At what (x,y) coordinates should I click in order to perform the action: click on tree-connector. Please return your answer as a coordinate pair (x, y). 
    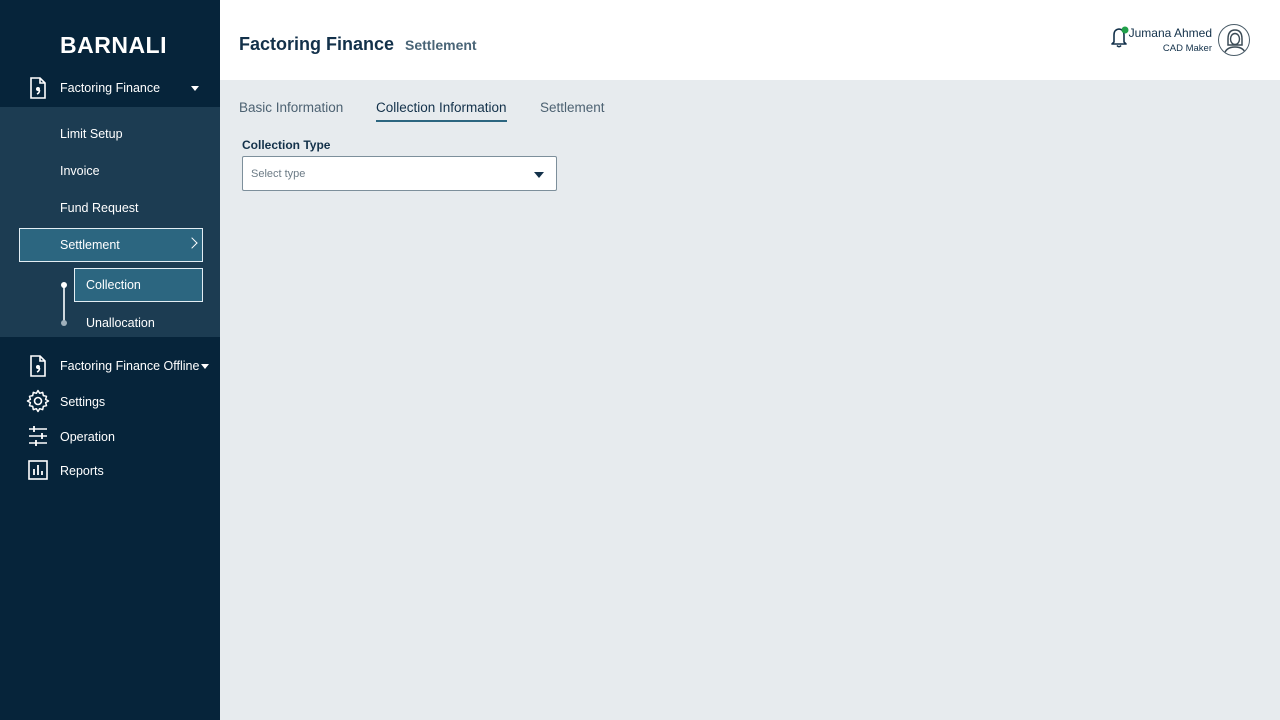
    Looking at the image, I should click on (64, 304).